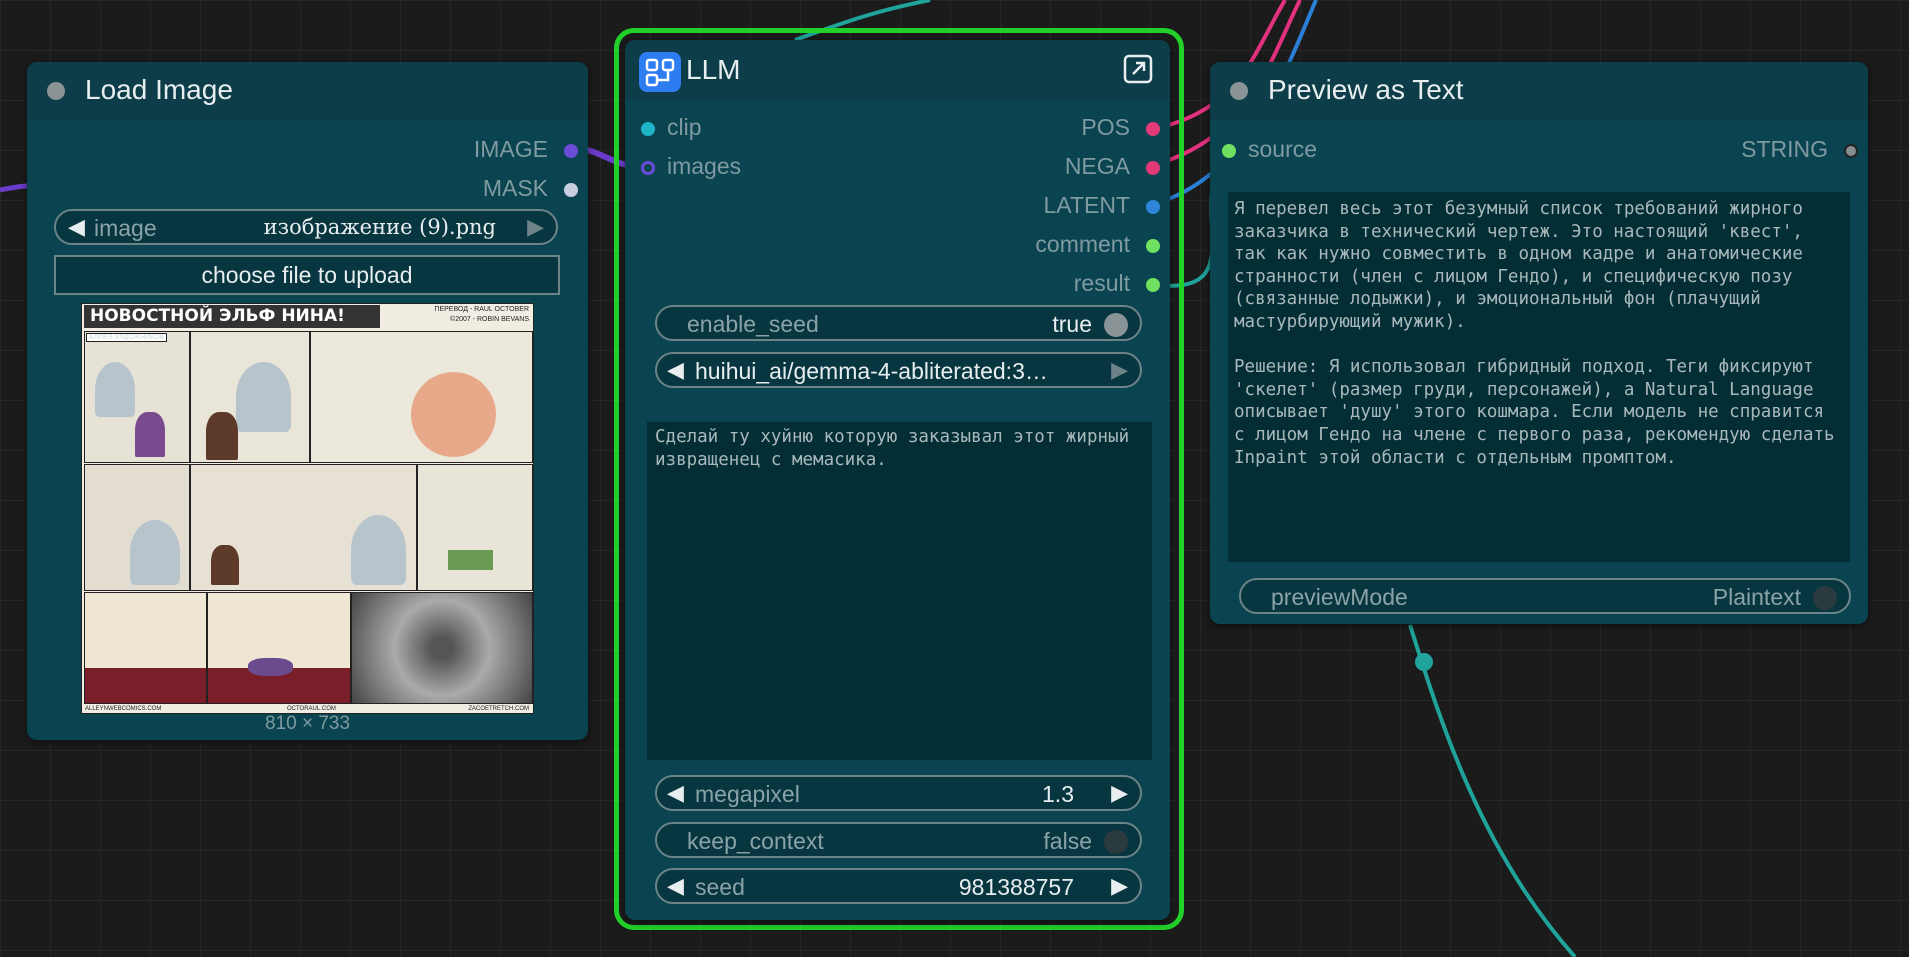 Image resolution: width=1909 pixels, height=957 pixels. I want to click on input-dot-clip, so click(648, 129).